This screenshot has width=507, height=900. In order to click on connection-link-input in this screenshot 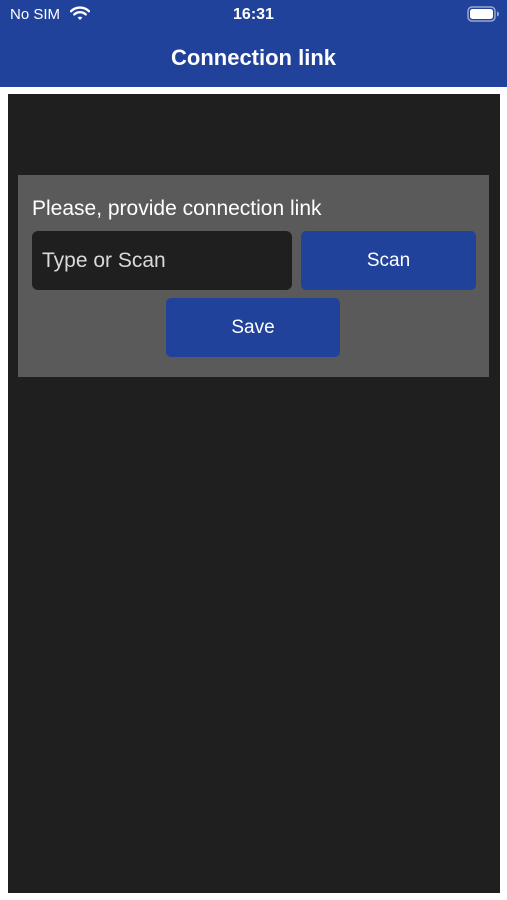, I will do `click(162, 260)`.